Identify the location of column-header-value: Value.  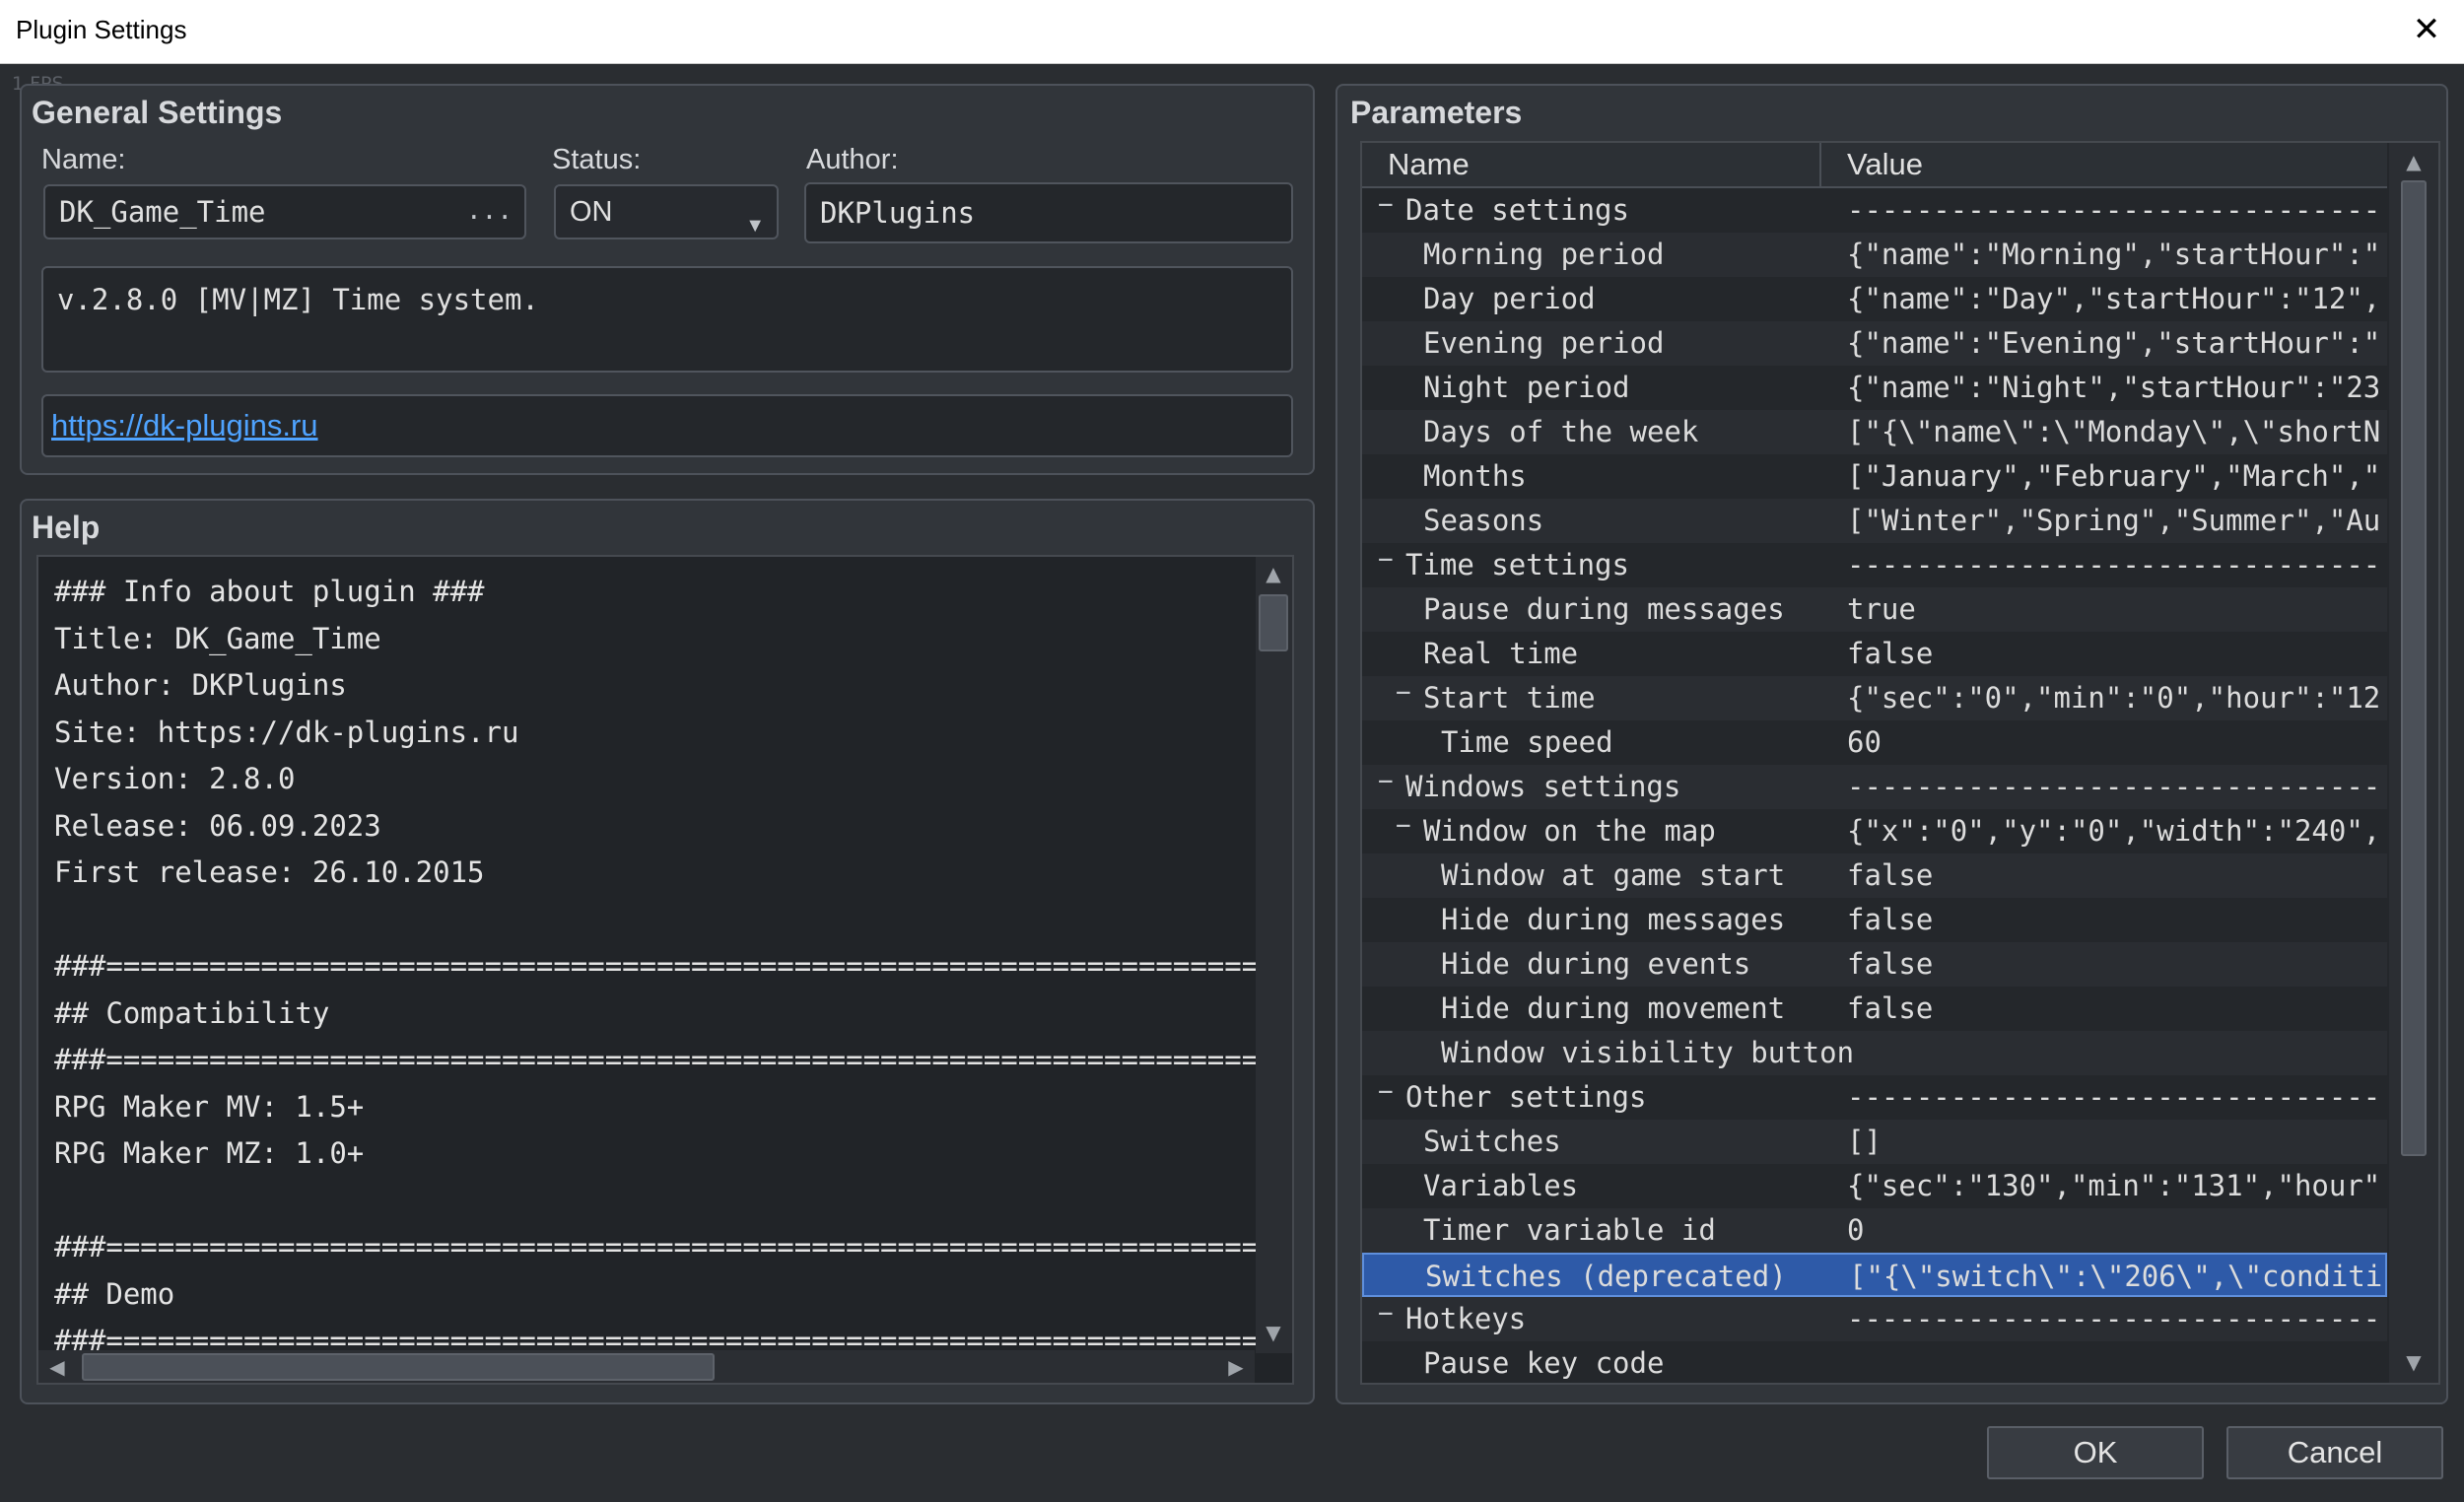
(1885, 164).